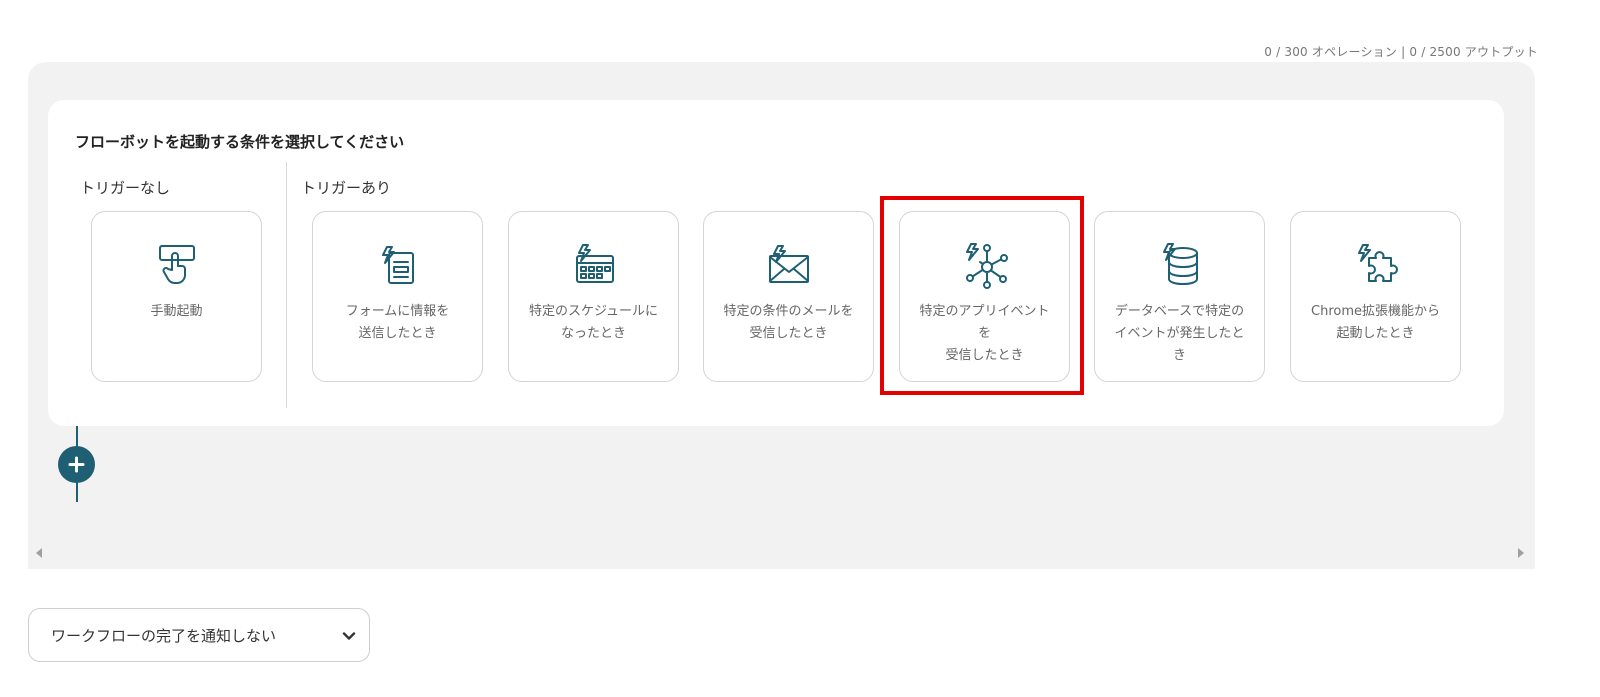 The image size is (1600, 697). What do you see at coordinates (1375, 322) in the screenshot?
I see `card-label: Chrome拡張機能から 起動したとき` at bounding box center [1375, 322].